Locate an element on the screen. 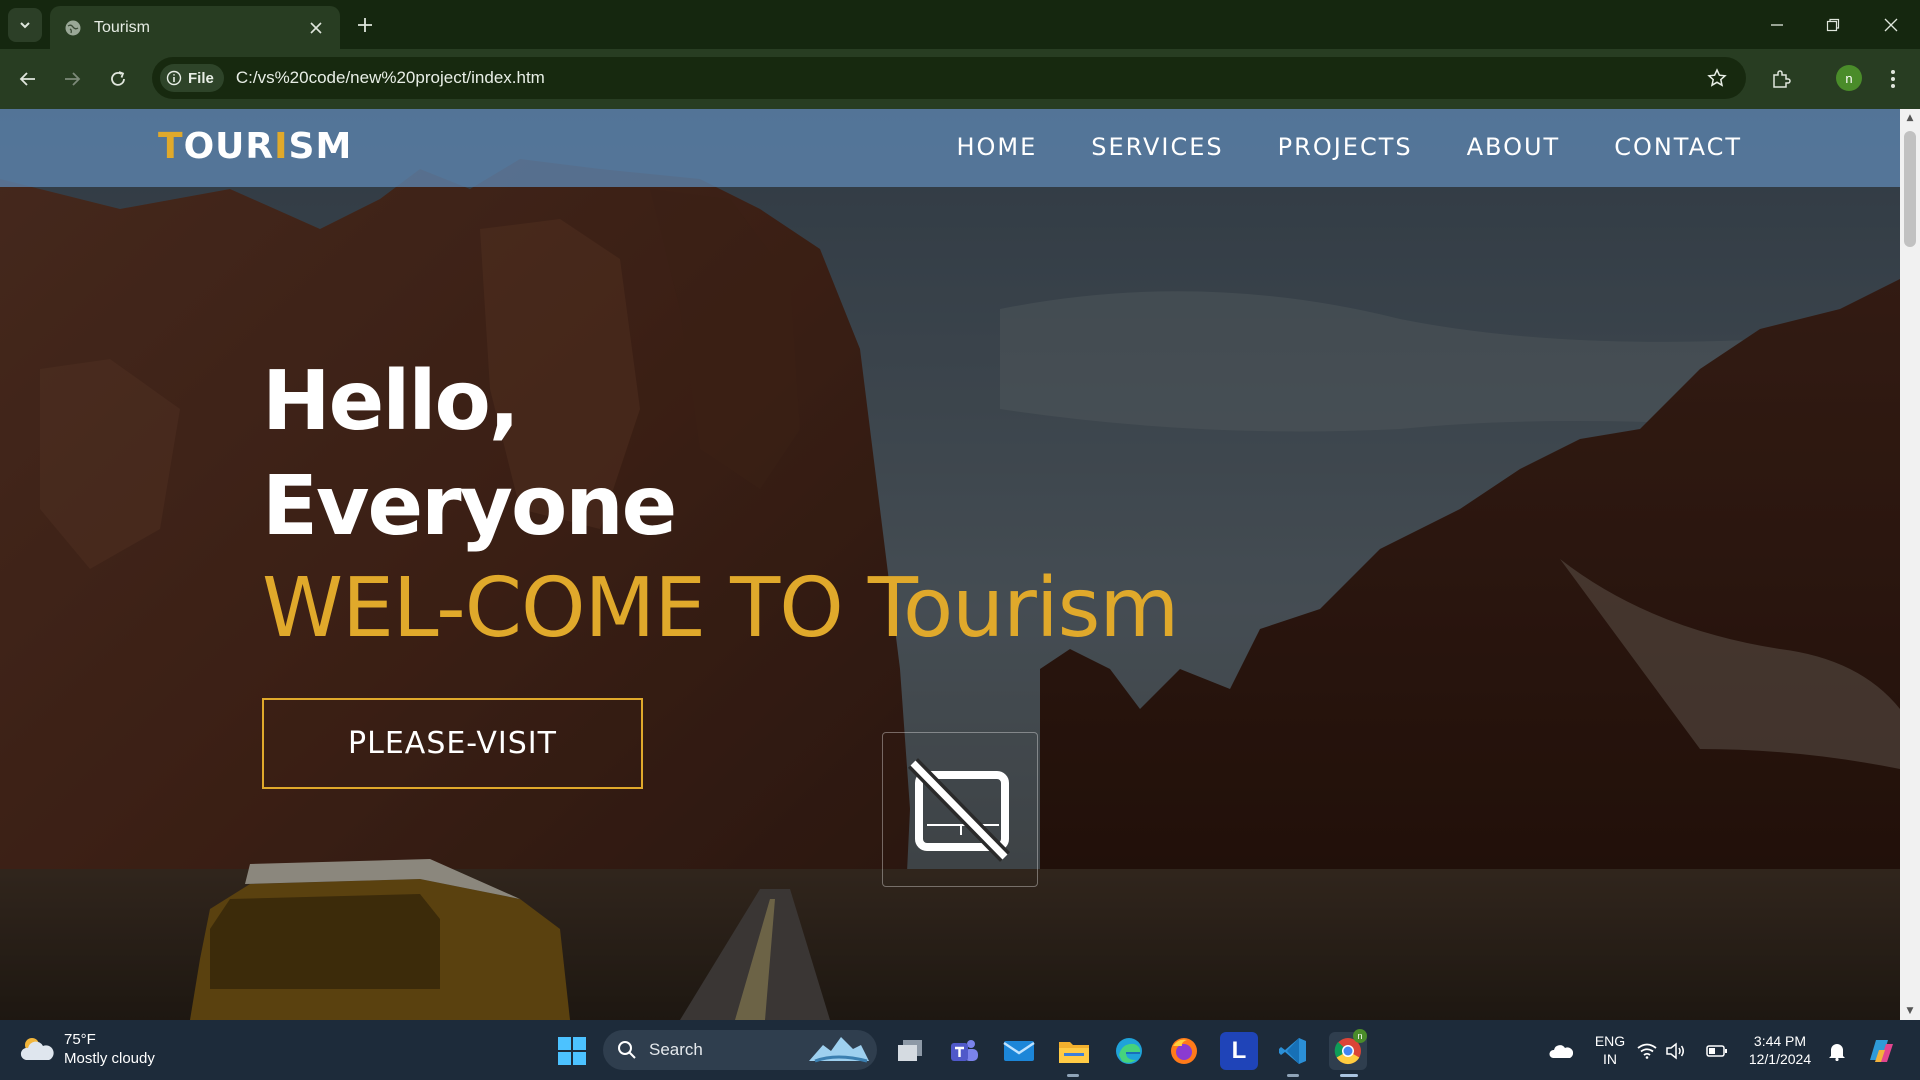 The width and height of the screenshot is (1920, 1080). profile-avatar: n is located at coordinates (1849, 78).